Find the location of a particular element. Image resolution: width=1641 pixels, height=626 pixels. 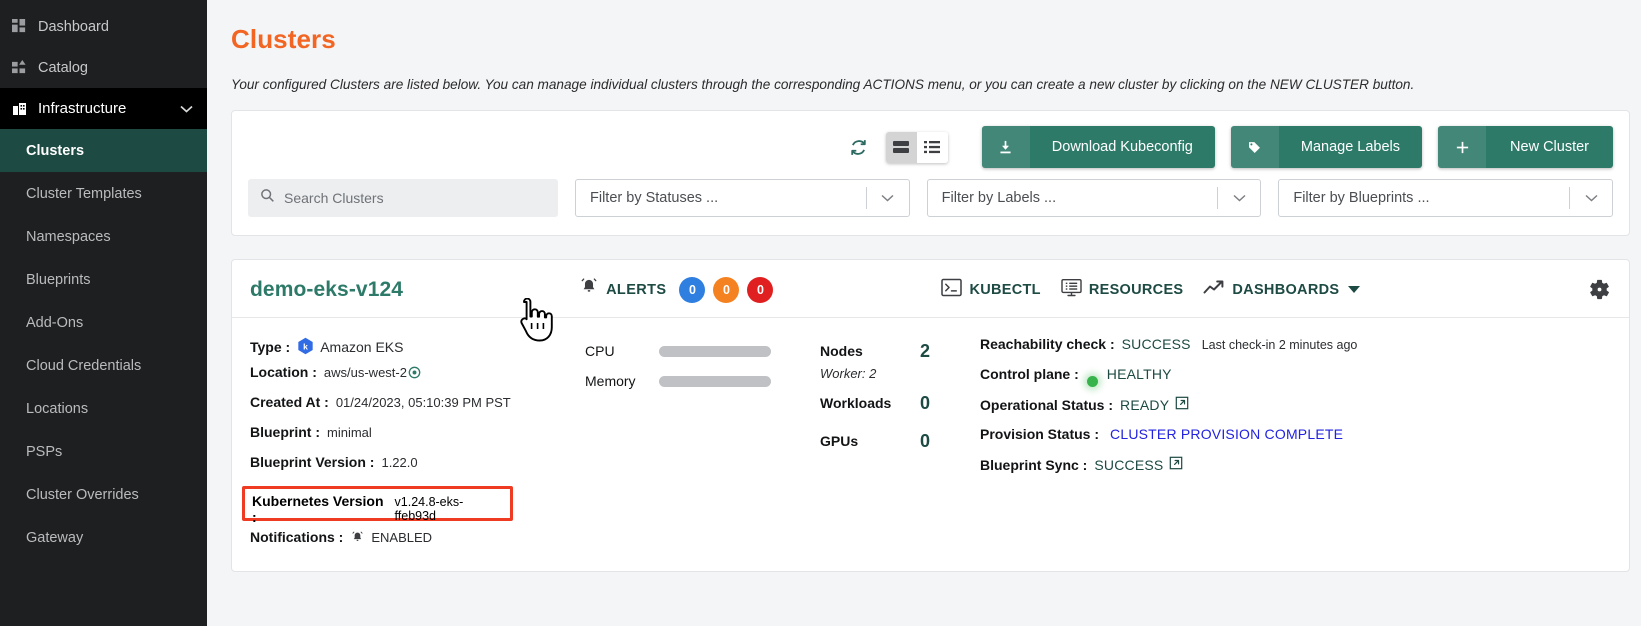

memory-usage-meter is located at coordinates (715, 381).